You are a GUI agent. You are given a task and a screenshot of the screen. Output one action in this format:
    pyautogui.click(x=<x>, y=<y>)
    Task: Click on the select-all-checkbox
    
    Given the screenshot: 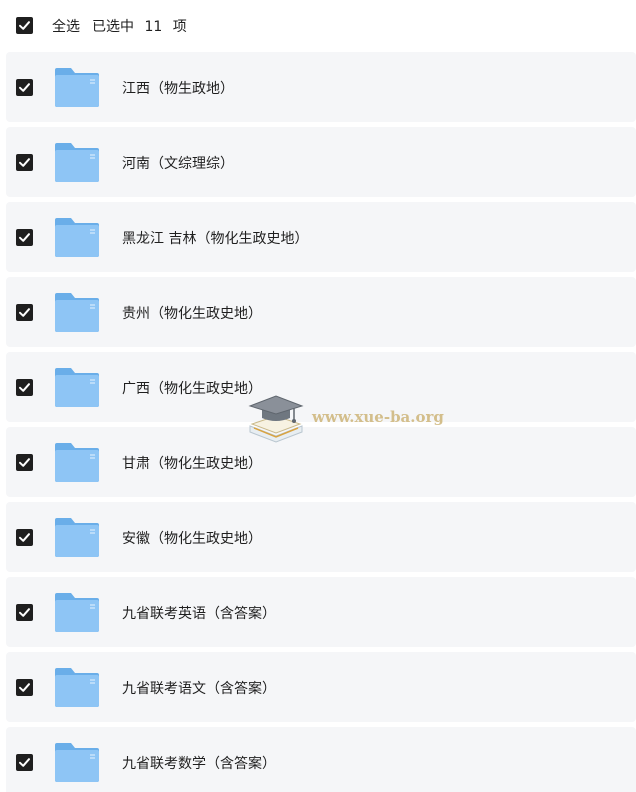 What is the action you would take?
    pyautogui.click(x=24, y=25)
    